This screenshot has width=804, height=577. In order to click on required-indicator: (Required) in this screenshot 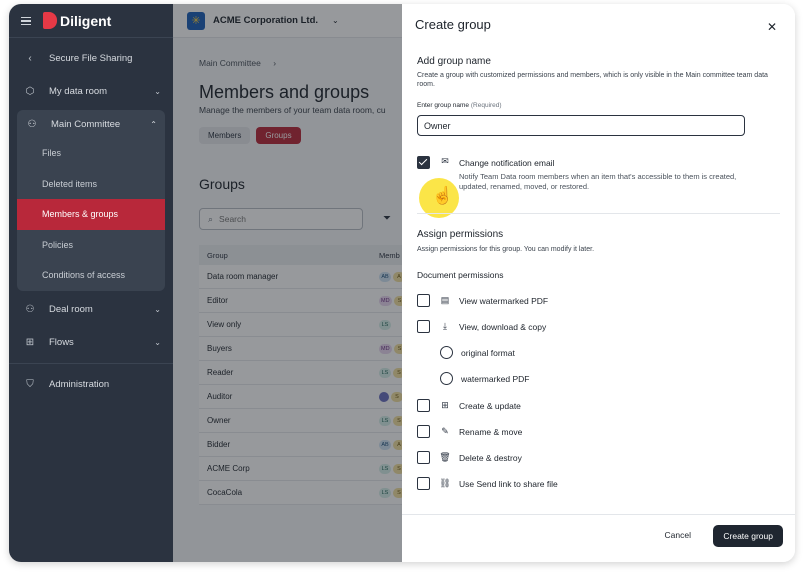, I will do `click(486, 105)`.